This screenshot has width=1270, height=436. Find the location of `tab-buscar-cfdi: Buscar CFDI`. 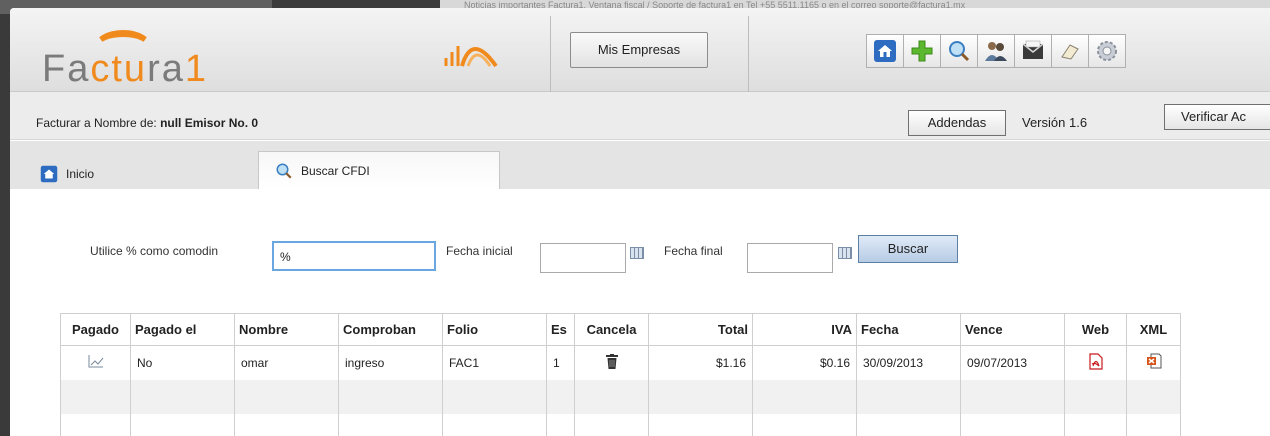

tab-buscar-cfdi: Buscar CFDI is located at coordinates (379, 170).